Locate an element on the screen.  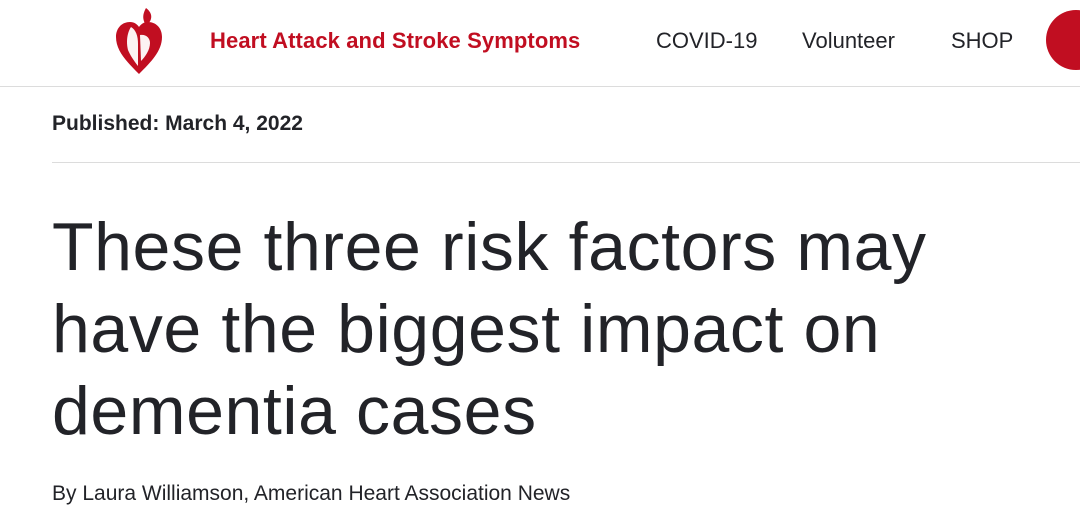
nav-link-shop: SHOP is located at coordinates (982, 41).